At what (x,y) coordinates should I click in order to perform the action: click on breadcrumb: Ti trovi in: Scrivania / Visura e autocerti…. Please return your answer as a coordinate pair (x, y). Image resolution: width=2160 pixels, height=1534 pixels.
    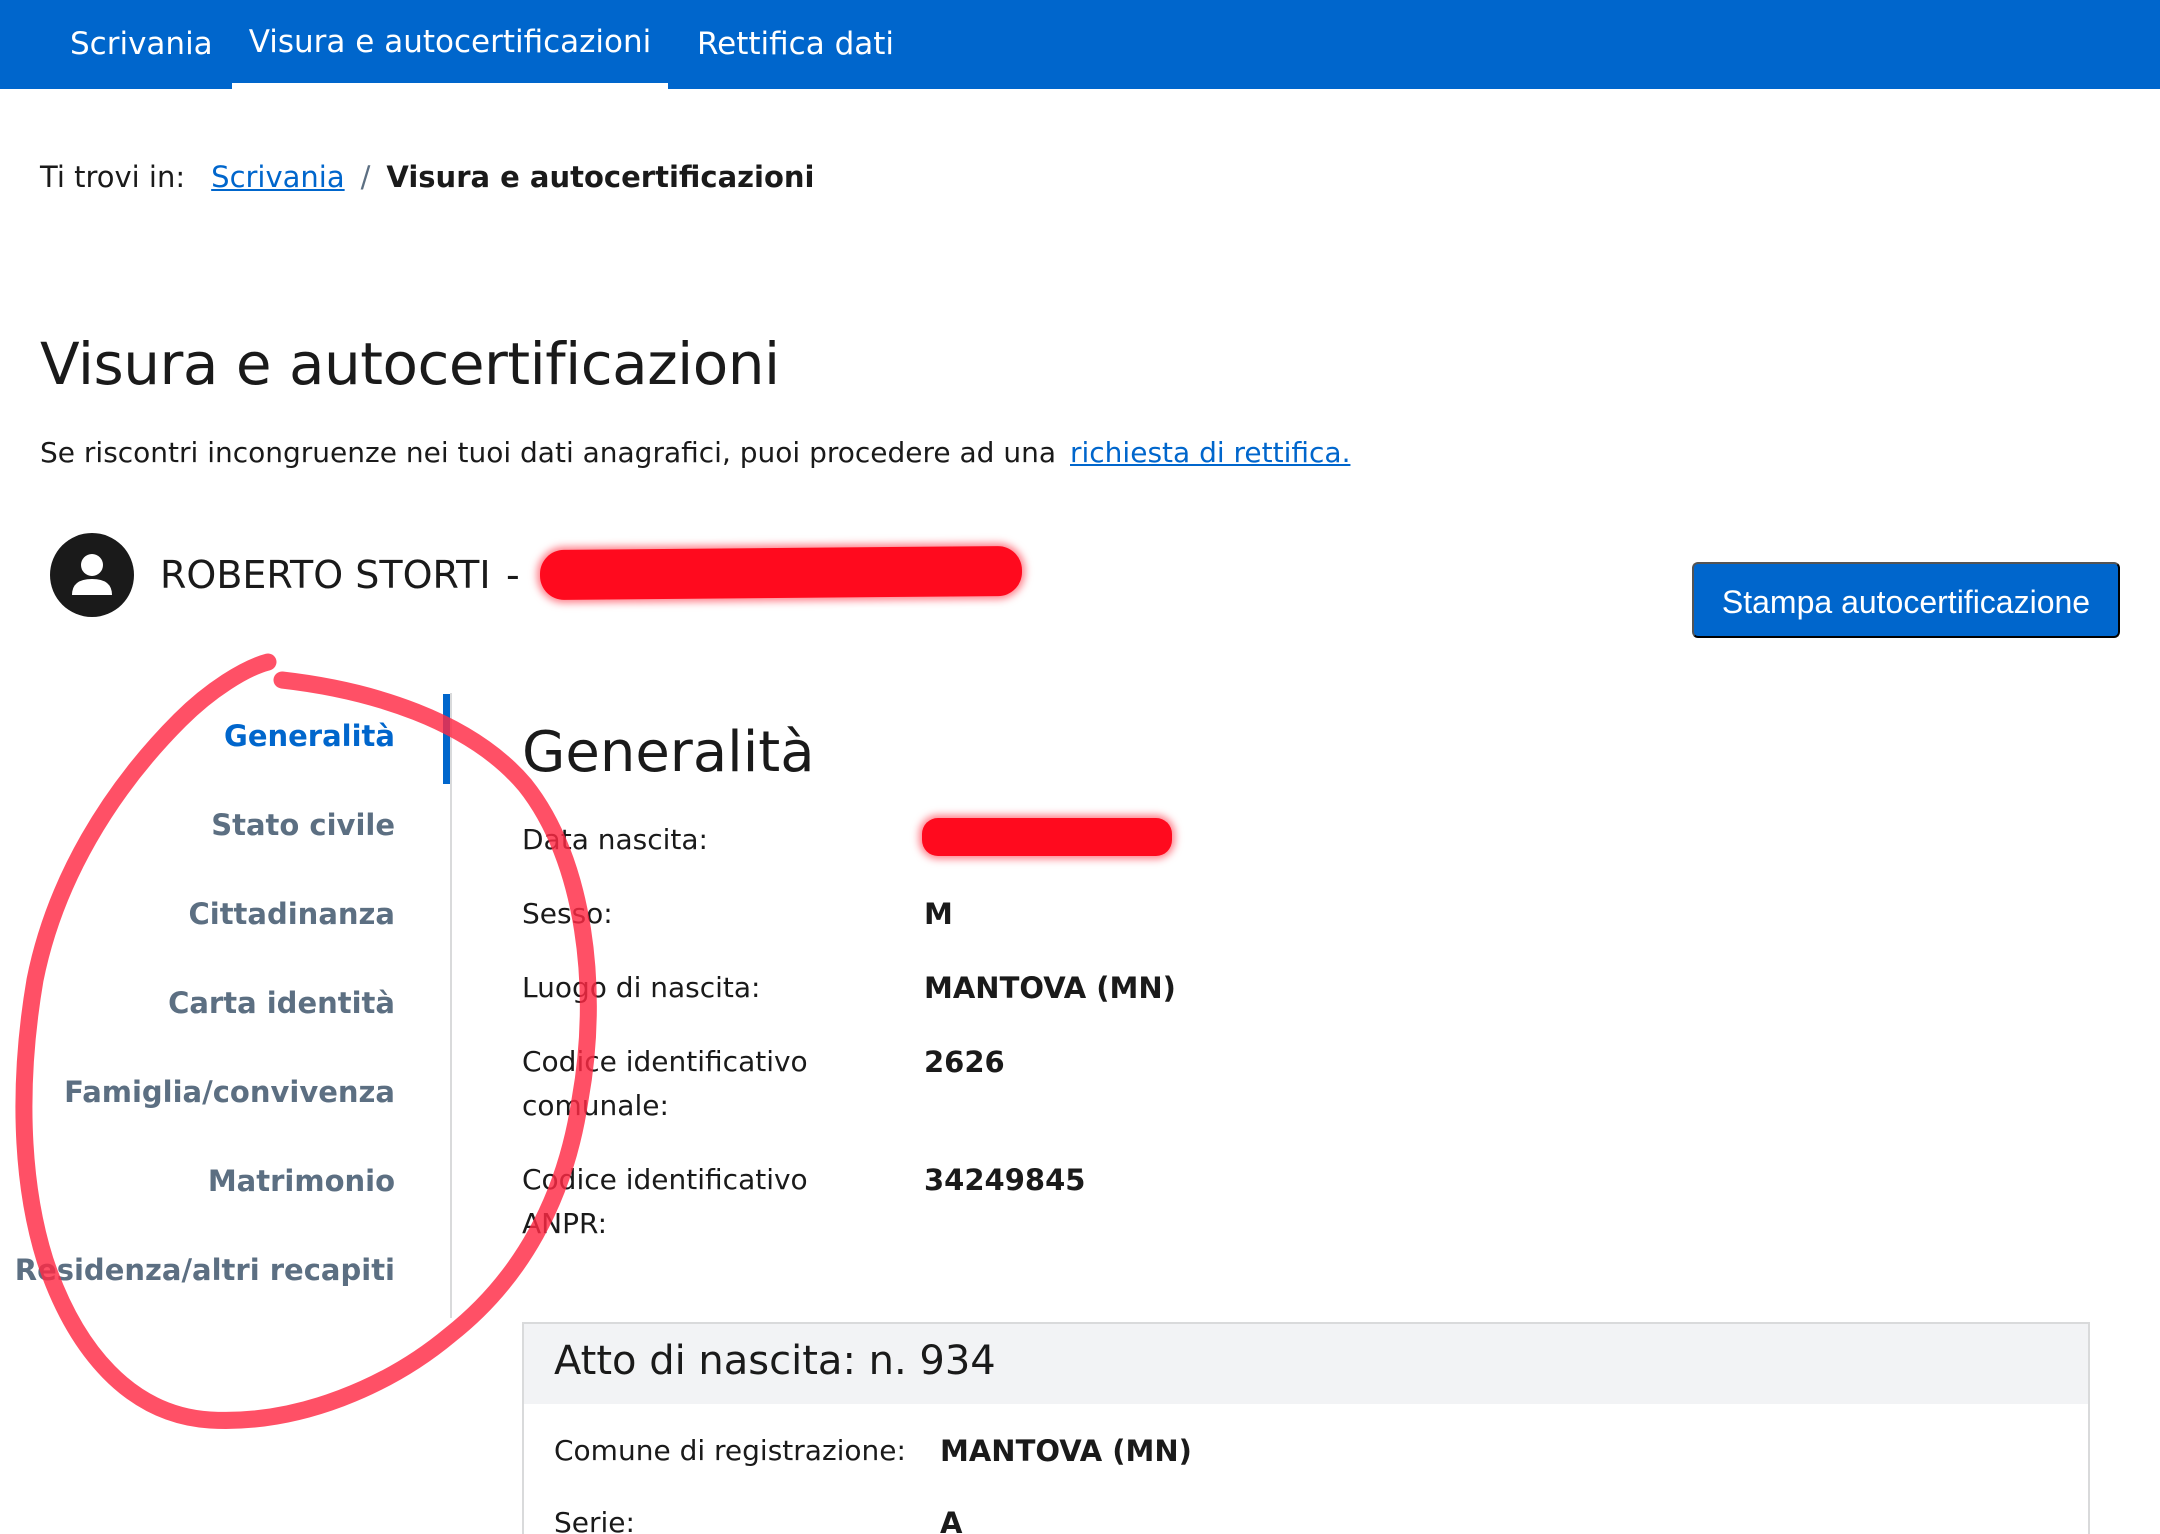
    Looking at the image, I should click on (427, 177).